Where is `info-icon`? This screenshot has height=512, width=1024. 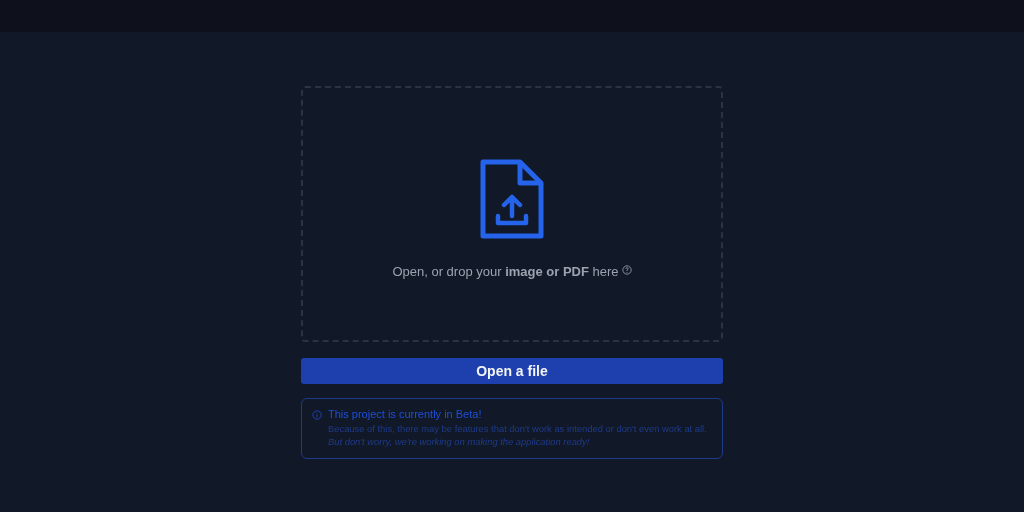
info-icon is located at coordinates (317, 415).